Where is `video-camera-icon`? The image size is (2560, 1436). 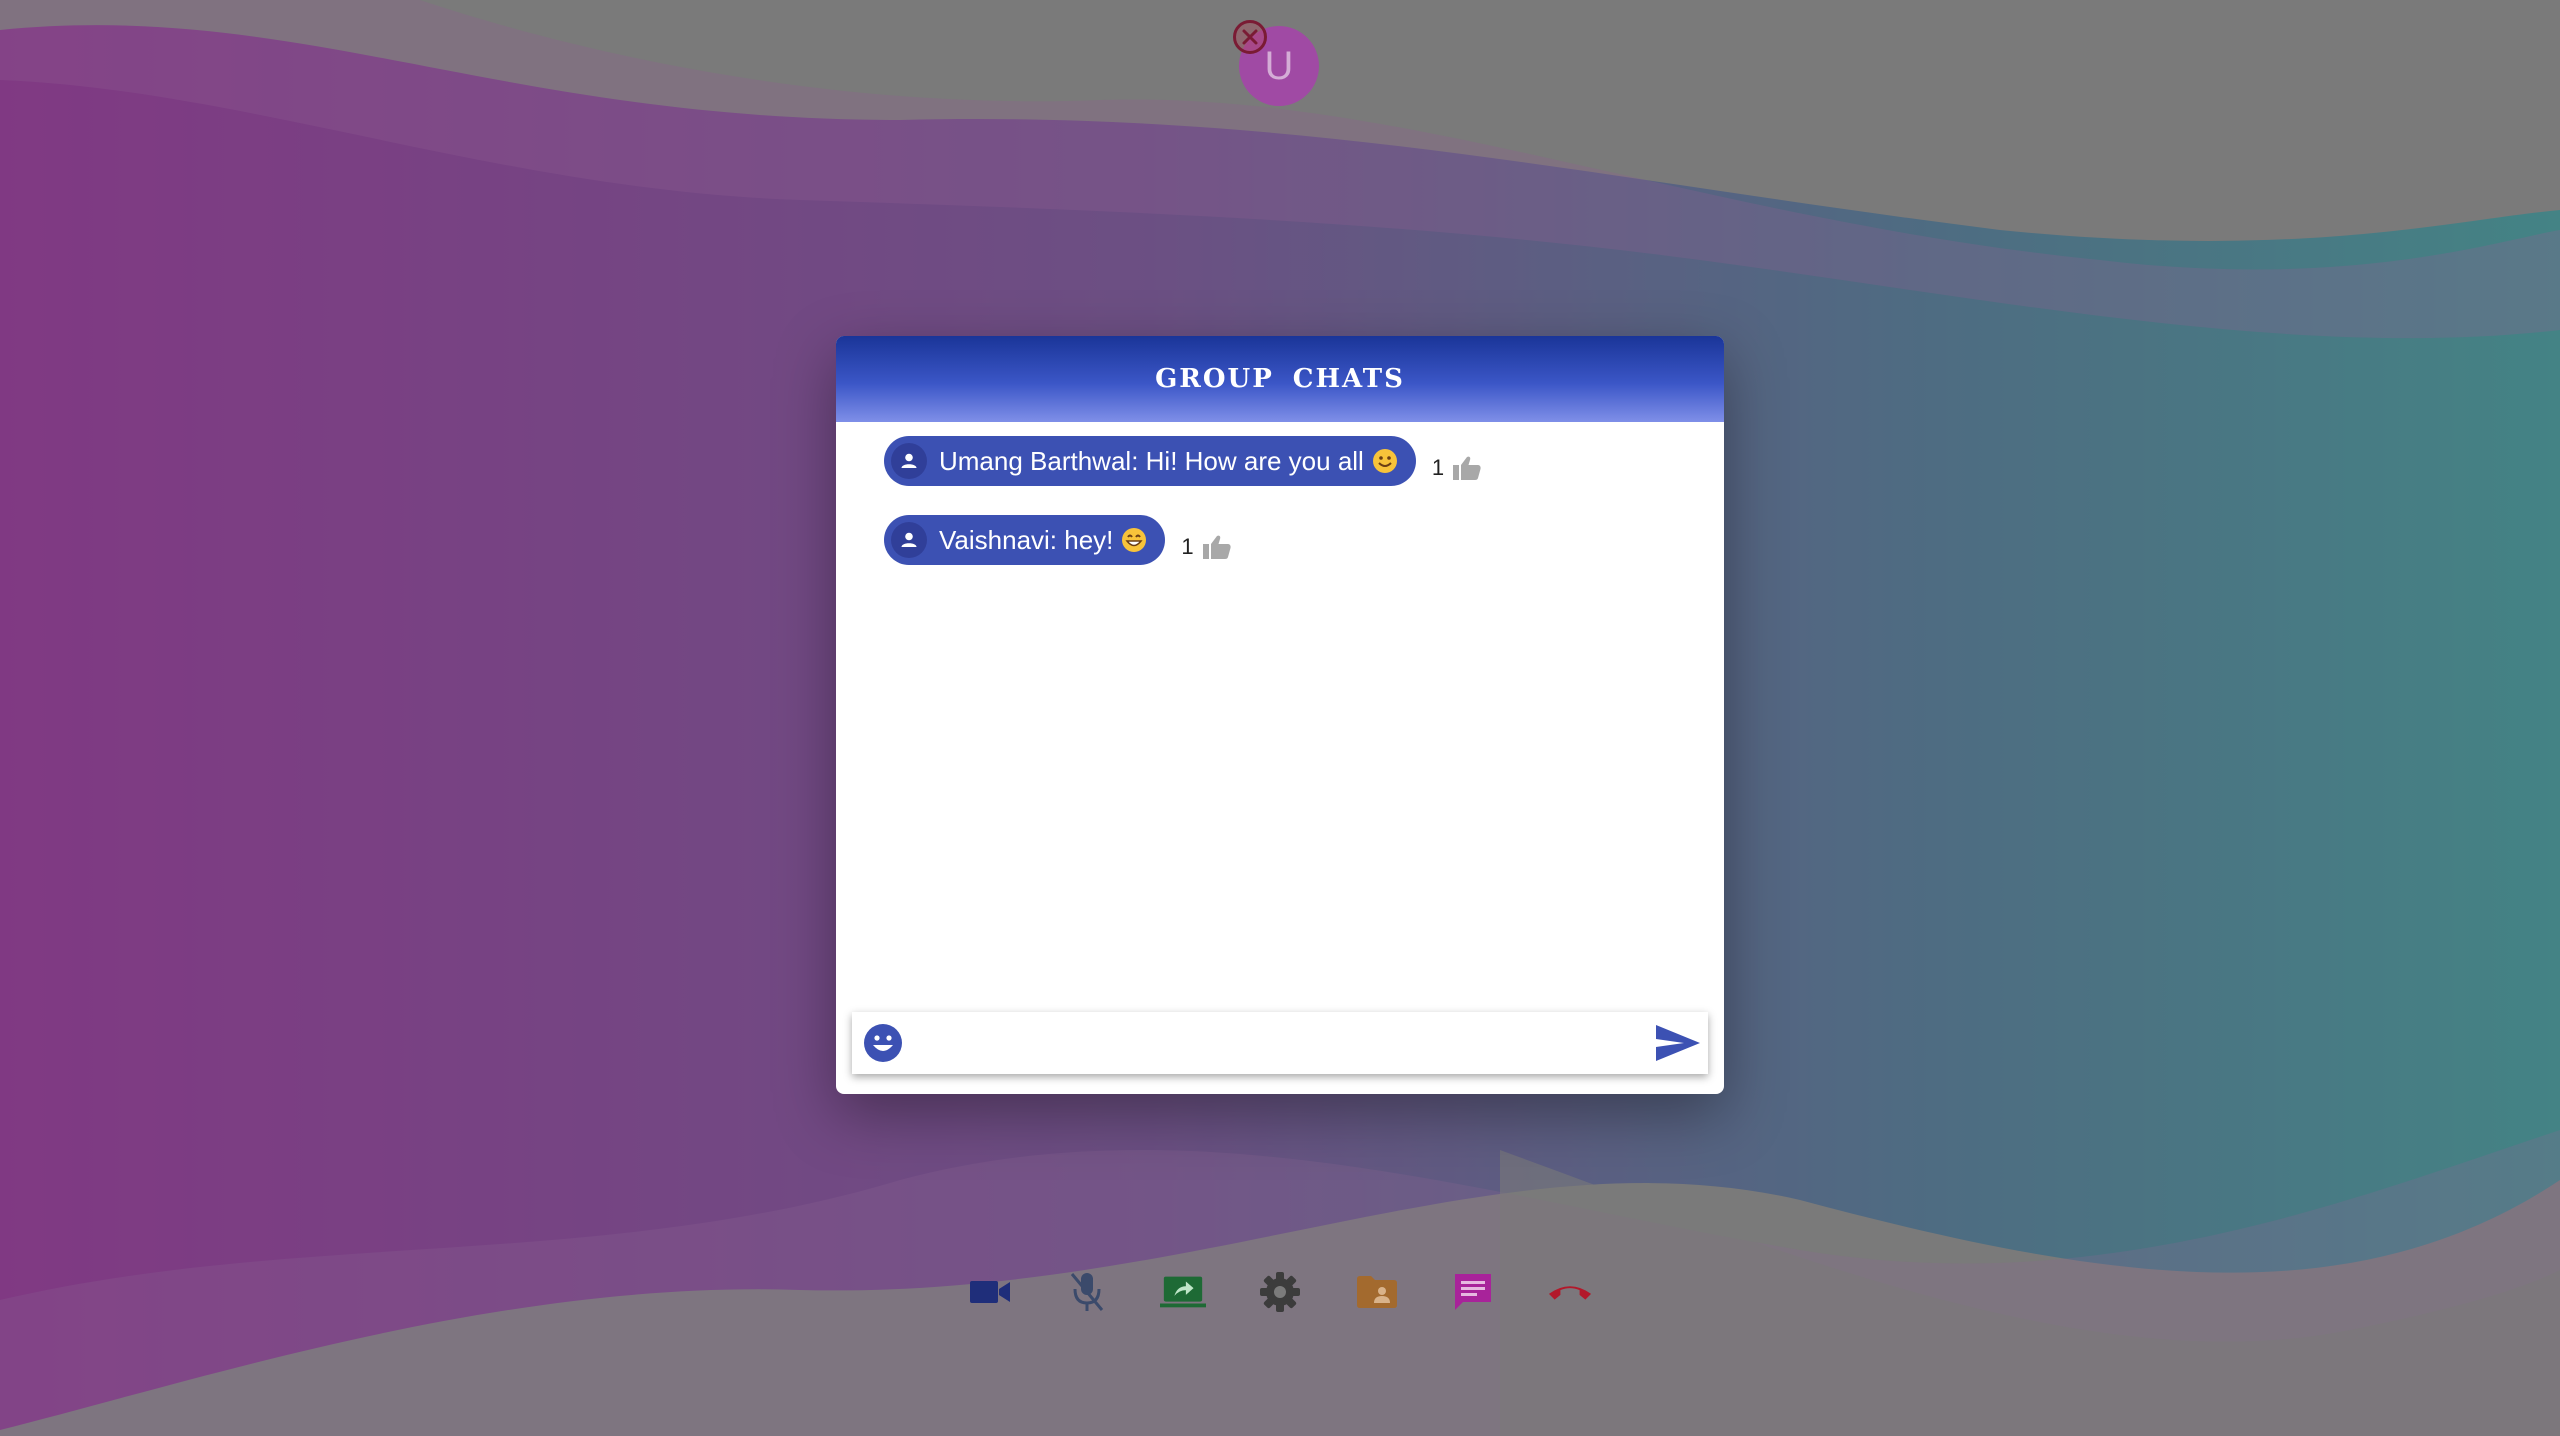
video-camera-icon is located at coordinates (990, 1292).